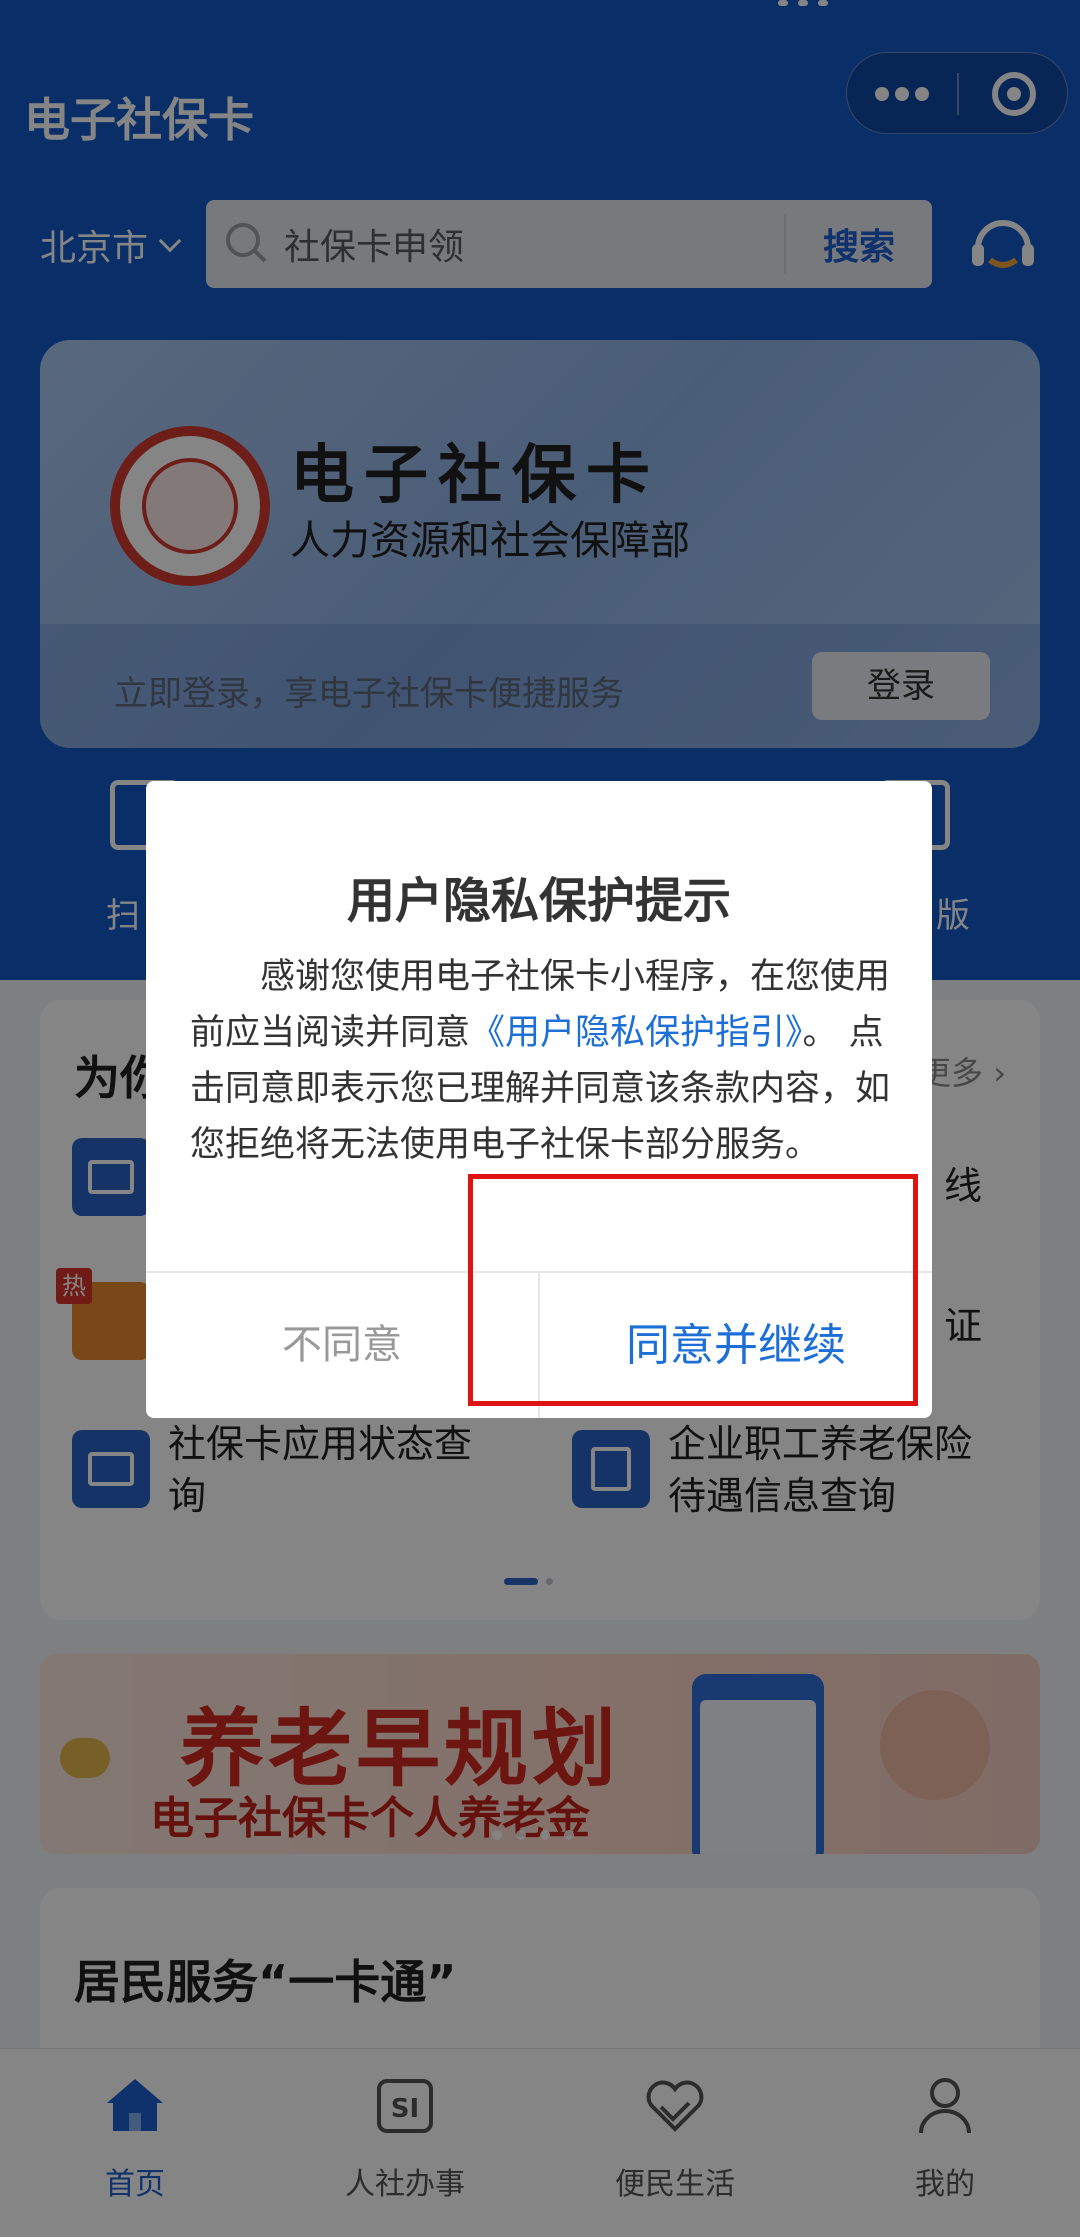  What do you see at coordinates (538, 901) in the screenshot?
I see `dialog-title: 用户隐私保护提示` at bounding box center [538, 901].